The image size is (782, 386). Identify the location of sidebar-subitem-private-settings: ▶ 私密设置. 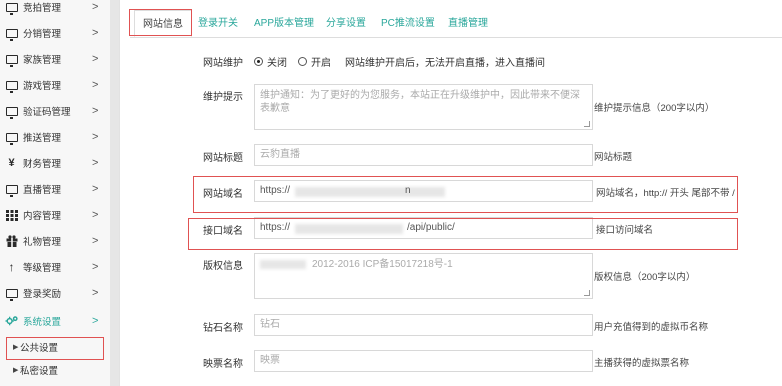
(55, 370).